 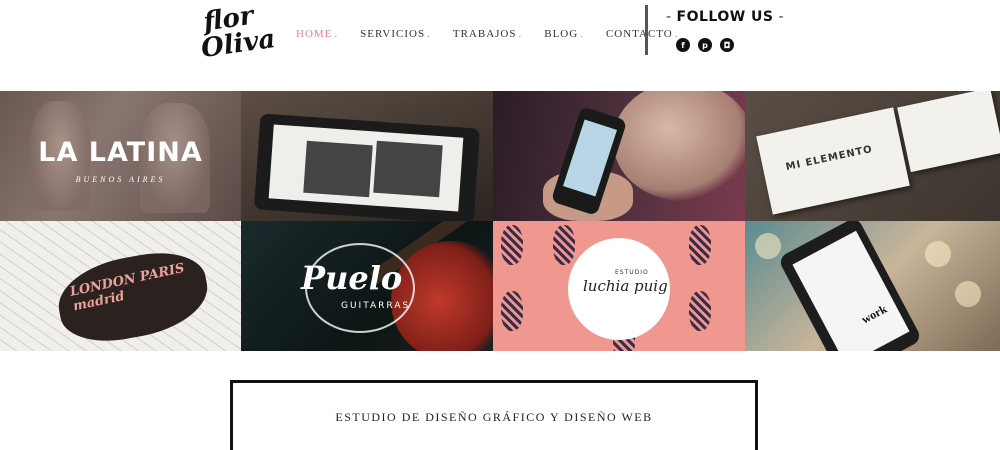 What do you see at coordinates (120, 179) in the screenshot?
I see `tile-subtitle: BUENOS AIRES` at bounding box center [120, 179].